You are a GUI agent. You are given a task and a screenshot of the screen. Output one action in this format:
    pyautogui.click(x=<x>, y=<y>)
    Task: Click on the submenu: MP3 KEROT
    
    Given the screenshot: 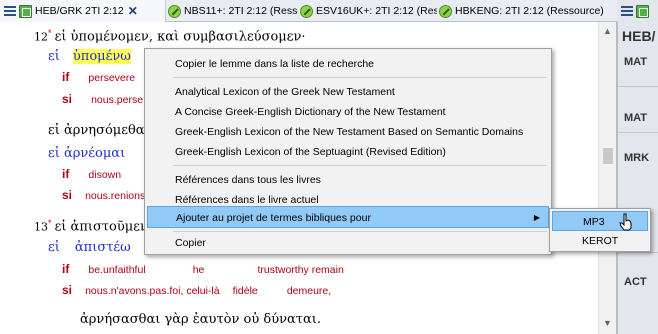 What is the action you would take?
    pyautogui.click(x=600, y=230)
    